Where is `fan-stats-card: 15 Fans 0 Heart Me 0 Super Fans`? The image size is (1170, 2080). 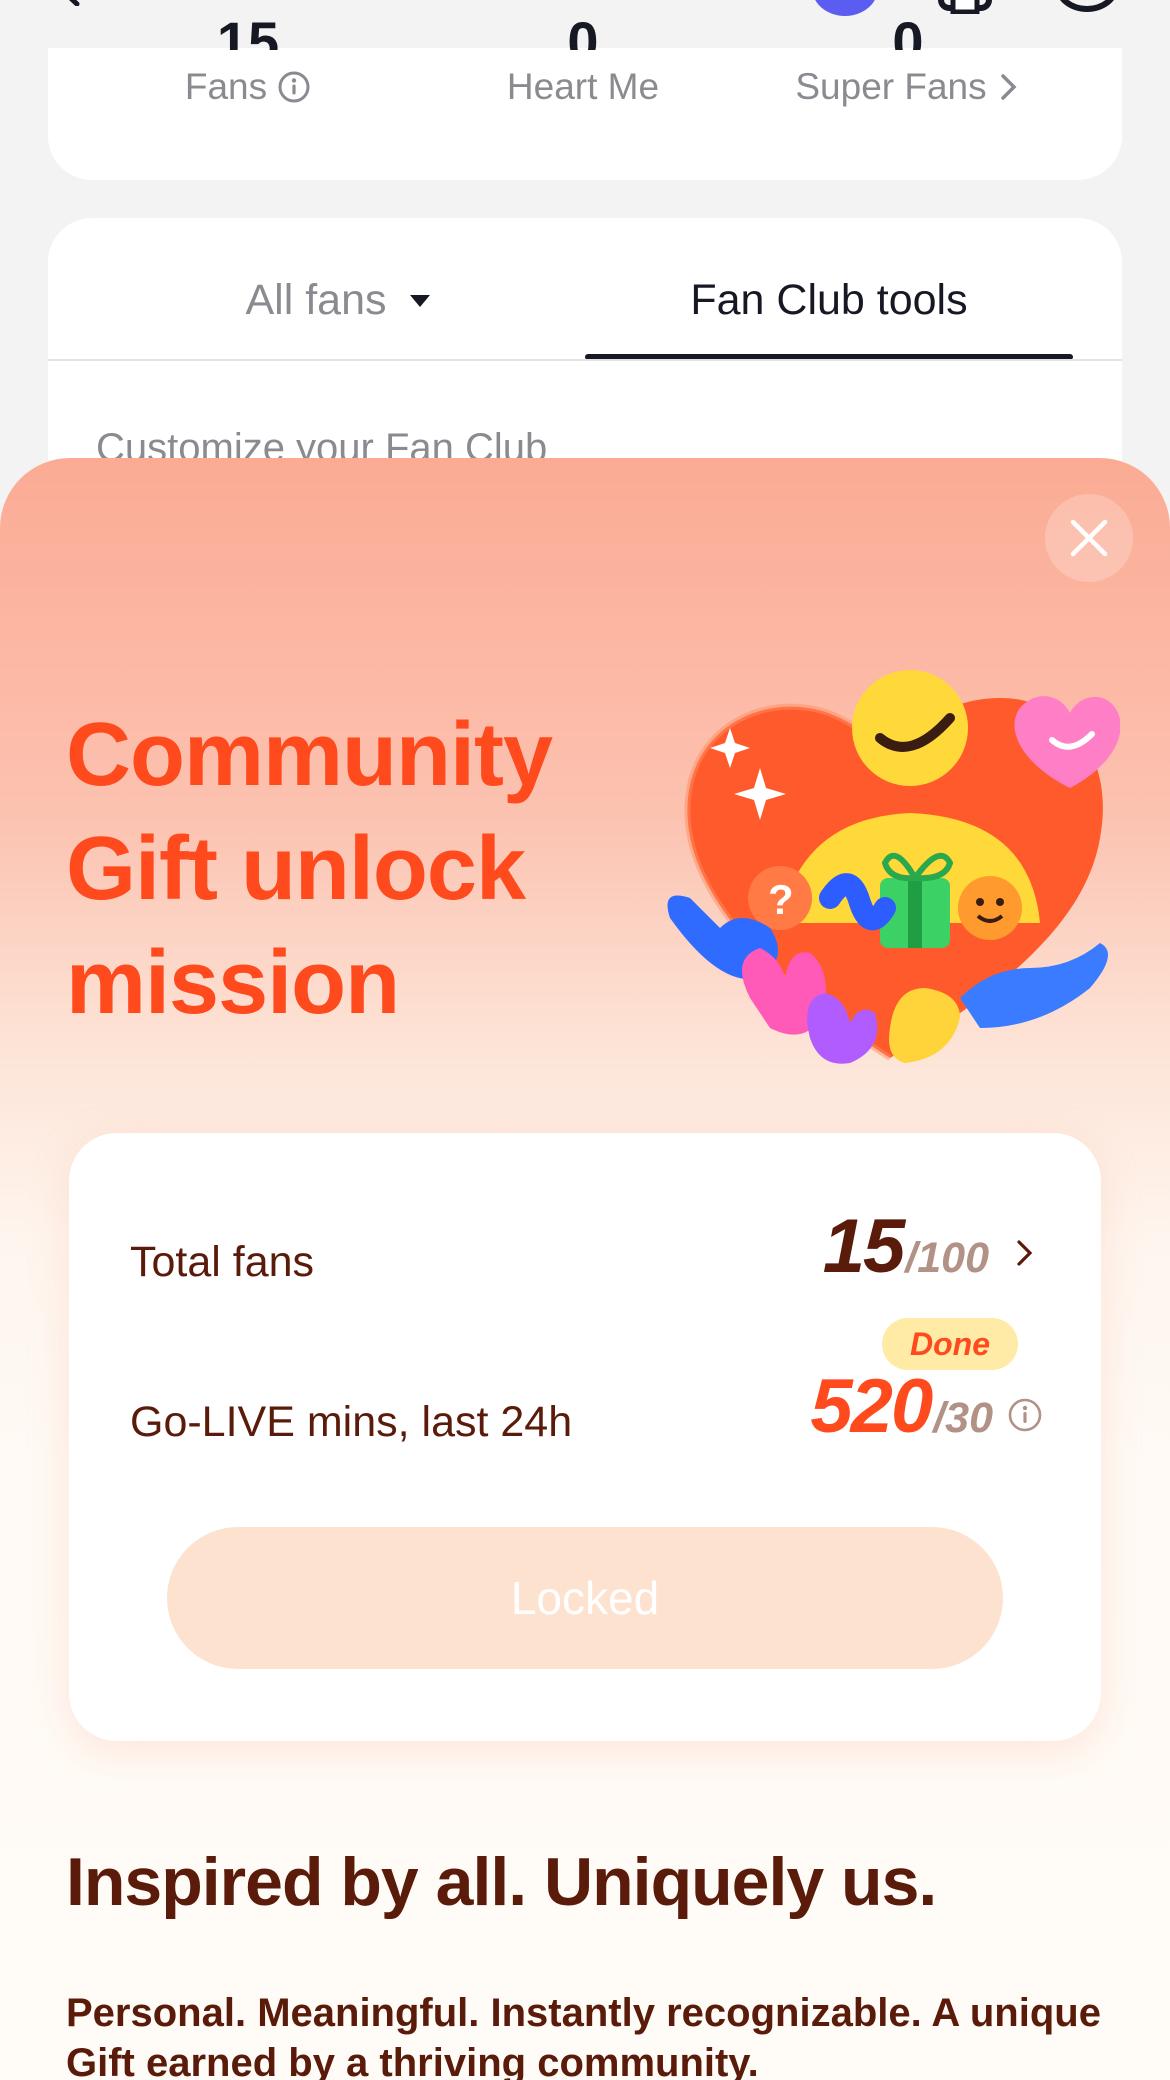
fan-stats-card: 15 Fans 0 Heart Me 0 Super Fans is located at coordinates (585, 97).